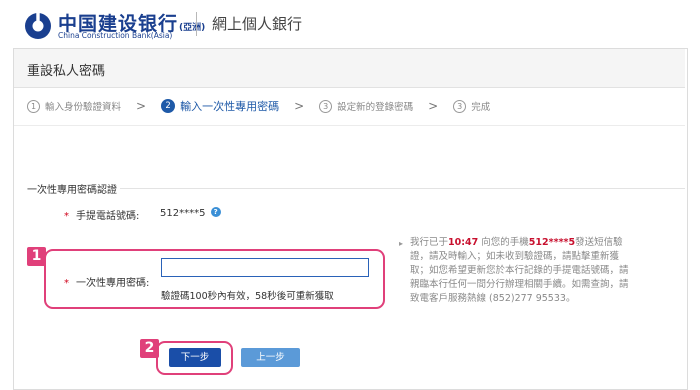 The width and height of the screenshot is (700, 390). What do you see at coordinates (107, 283) in the screenshot?
I see `otp-label: * 一次性專用密碼:` at bounding box center [107, 283].